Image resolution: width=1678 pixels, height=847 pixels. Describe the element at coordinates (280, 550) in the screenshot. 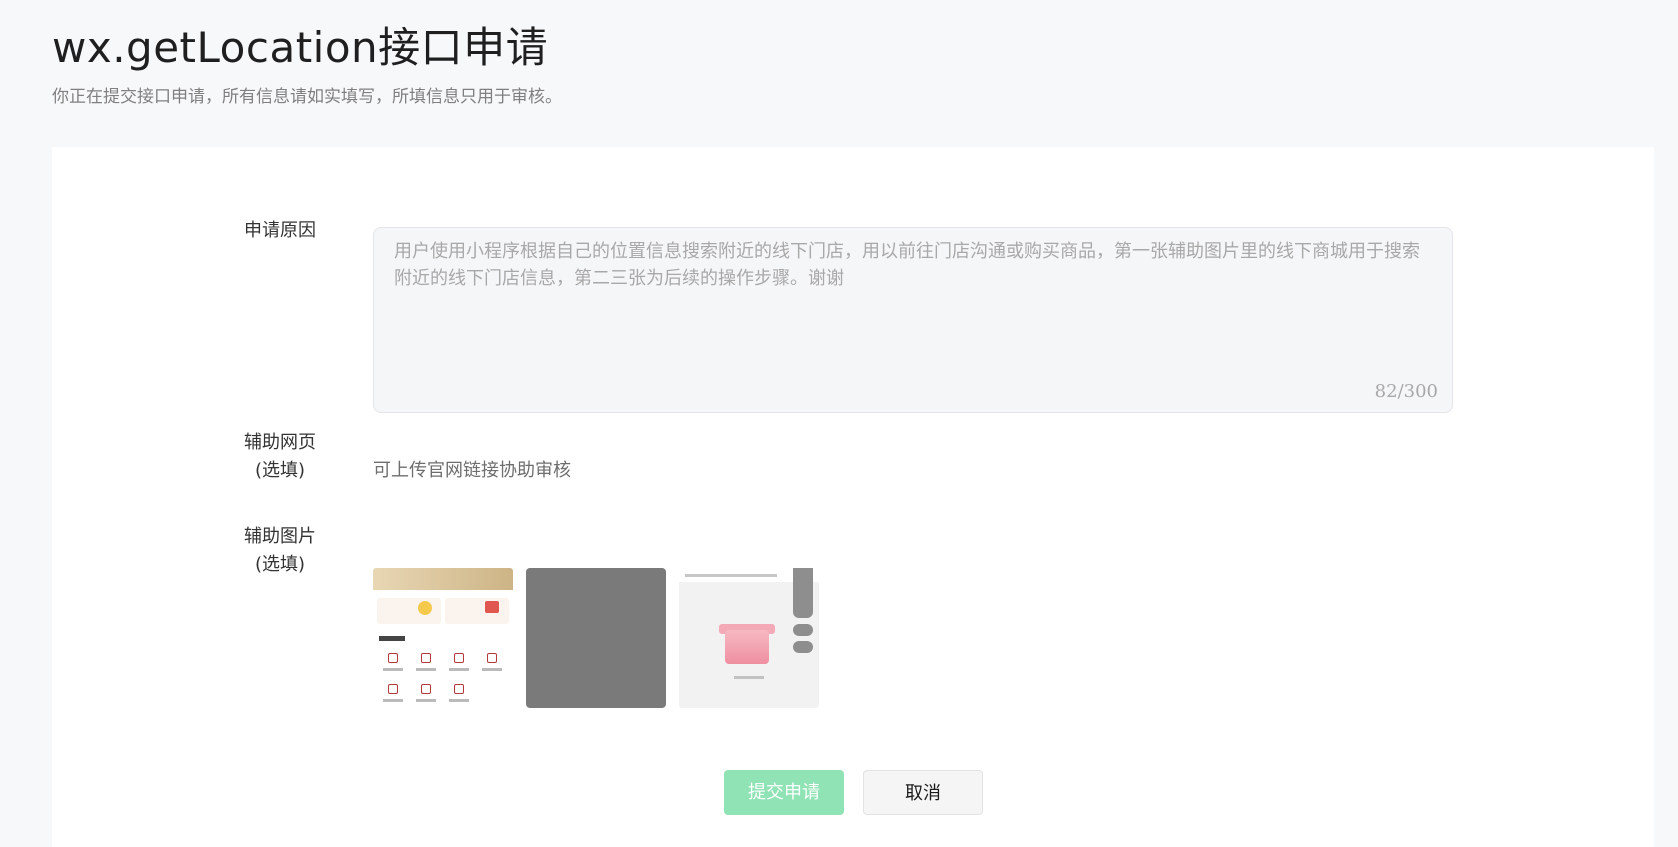

I see `images-label: 辅助图片 (选填)` at that location.